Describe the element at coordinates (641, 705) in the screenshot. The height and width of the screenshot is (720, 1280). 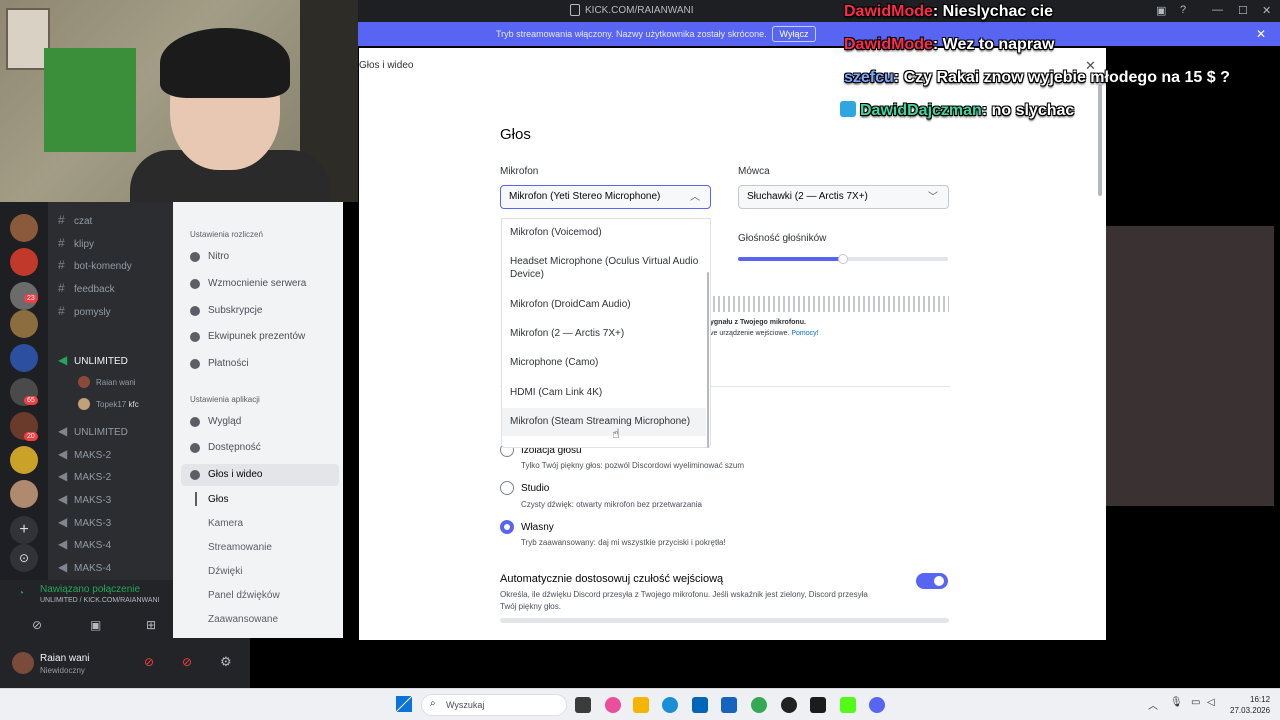
I see `file-explorer-icon` at that location.